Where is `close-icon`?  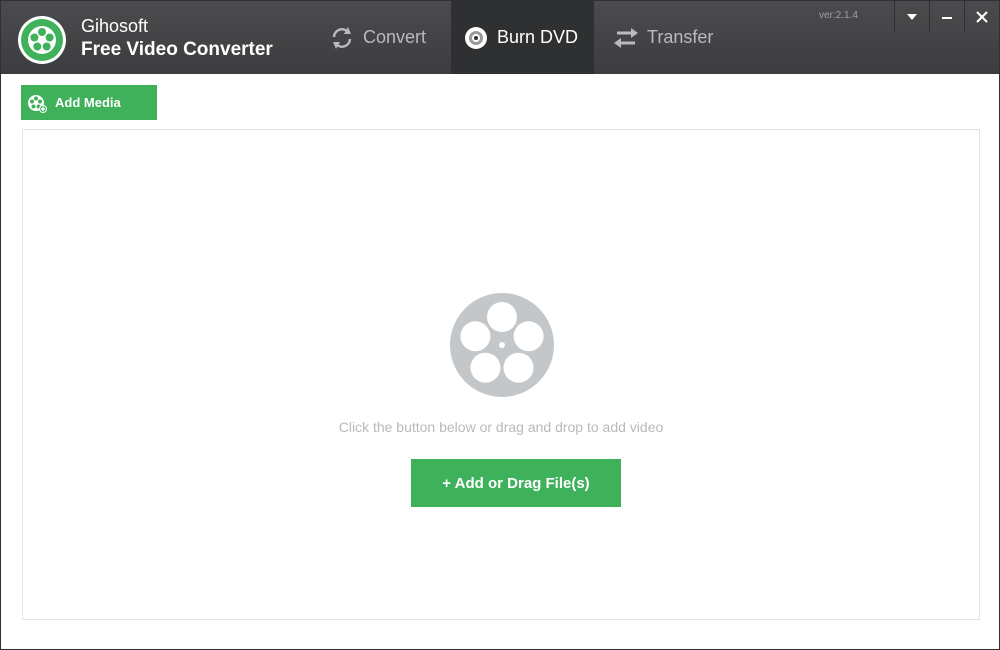 close-icon is located at coordinates (981, 17).